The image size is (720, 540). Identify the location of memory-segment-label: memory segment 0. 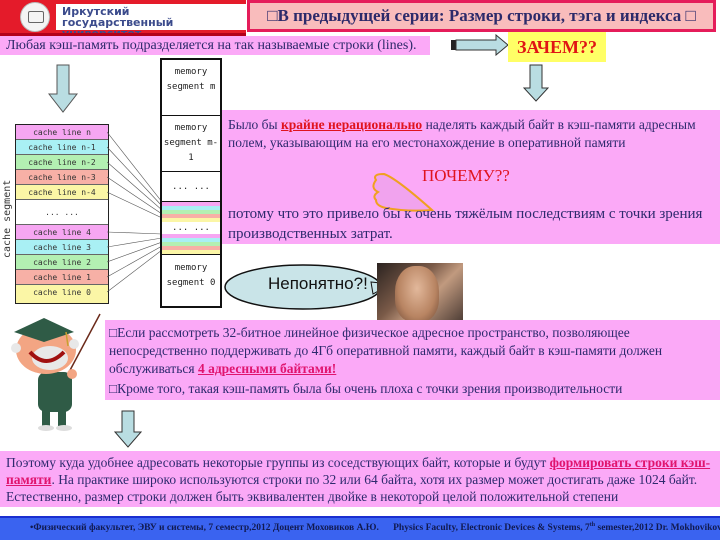
(191, 275).